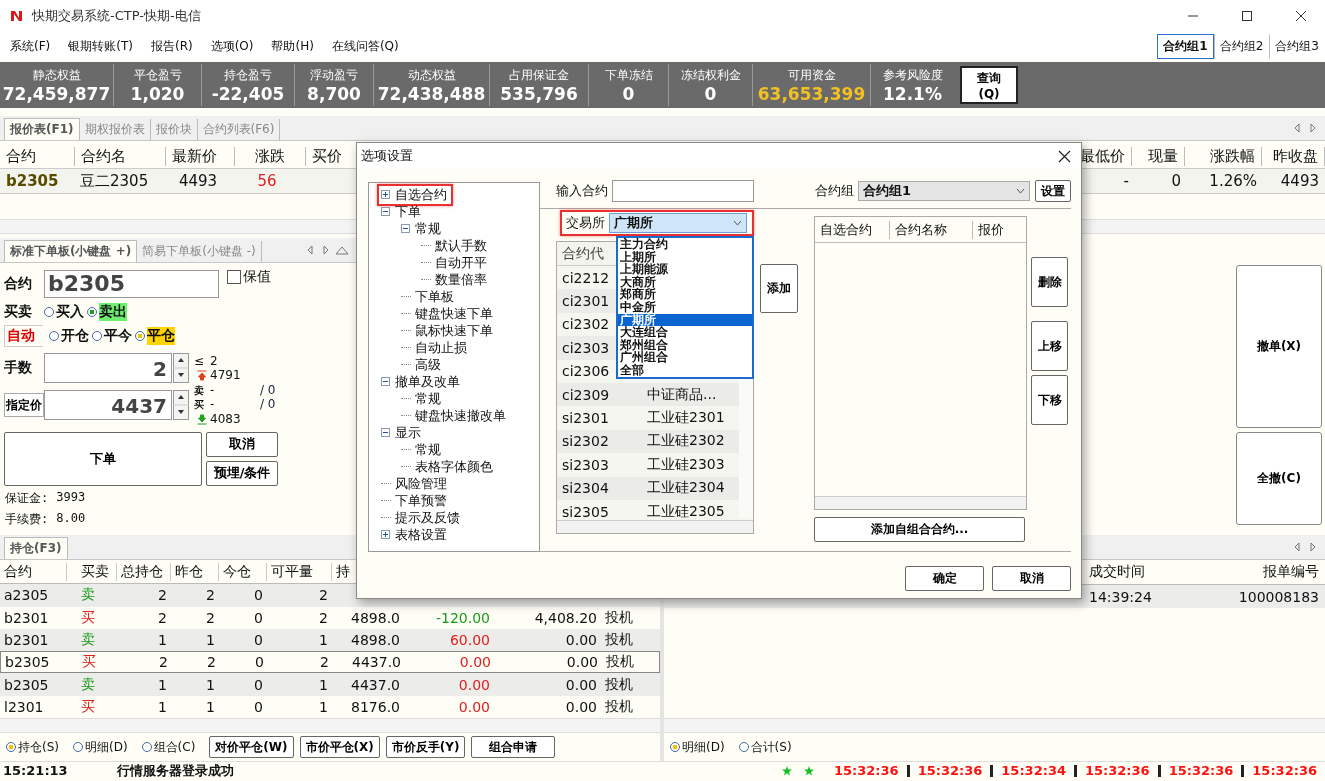 This screenshot has height=781, width=1325. Describe the element at coordinates (1185, 46) in the screenshot. I see `group-tab: 合约组1` at that location.